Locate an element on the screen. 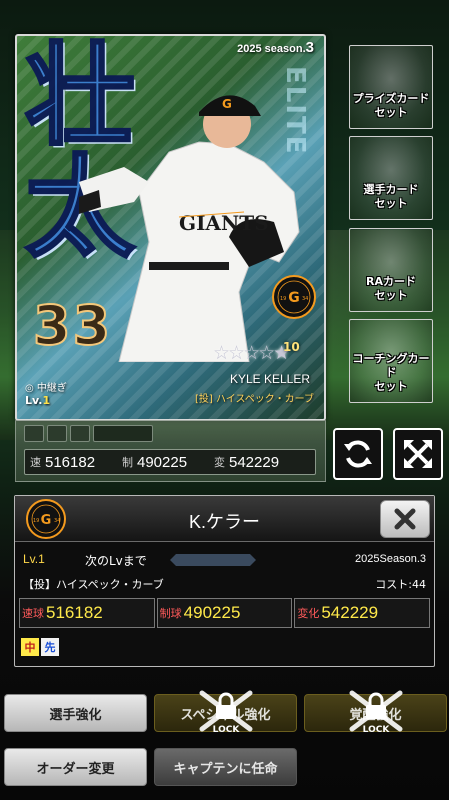 The image size is (449, 800). order-change-label: オーダー変更 is located at coordinates (75, 769).